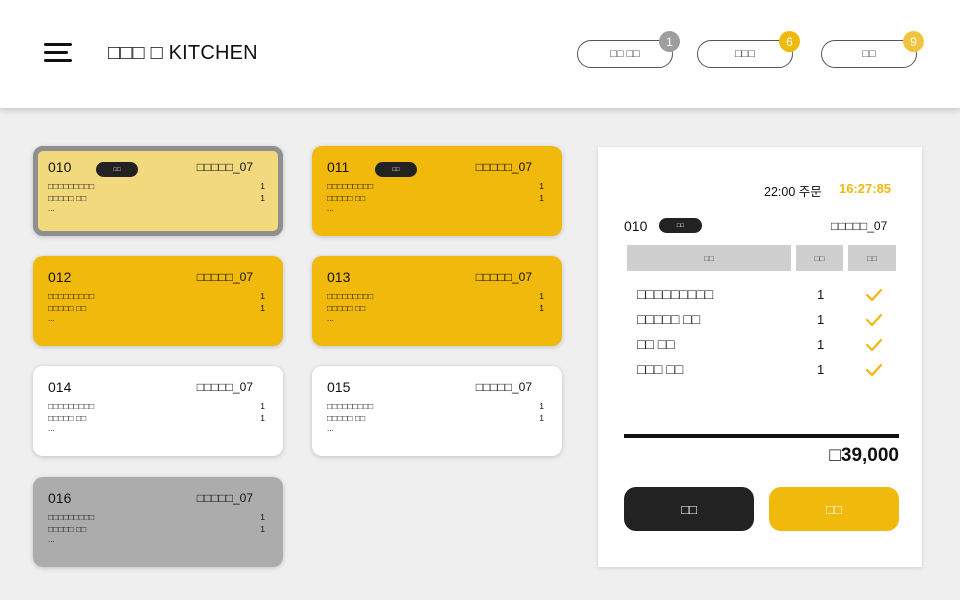  I want to click on filter-pill-1: □□ □□ 1, so click(628, 49).